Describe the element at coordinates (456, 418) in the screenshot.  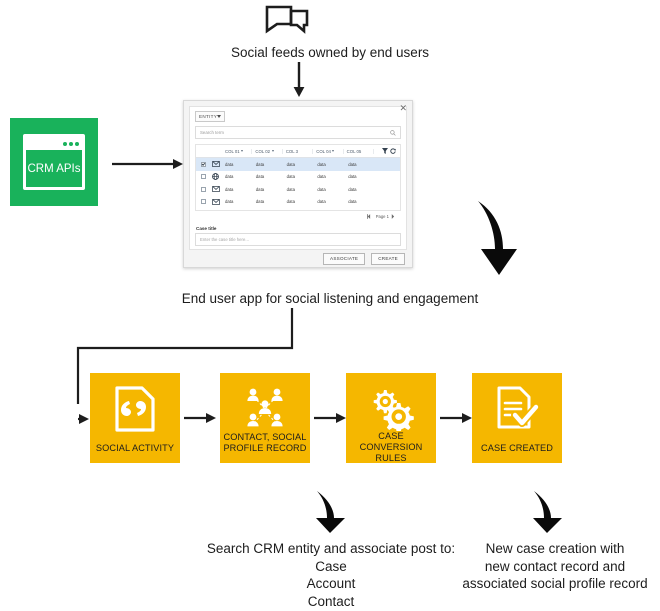
I see `arrow-step3-to-step4` at that location.